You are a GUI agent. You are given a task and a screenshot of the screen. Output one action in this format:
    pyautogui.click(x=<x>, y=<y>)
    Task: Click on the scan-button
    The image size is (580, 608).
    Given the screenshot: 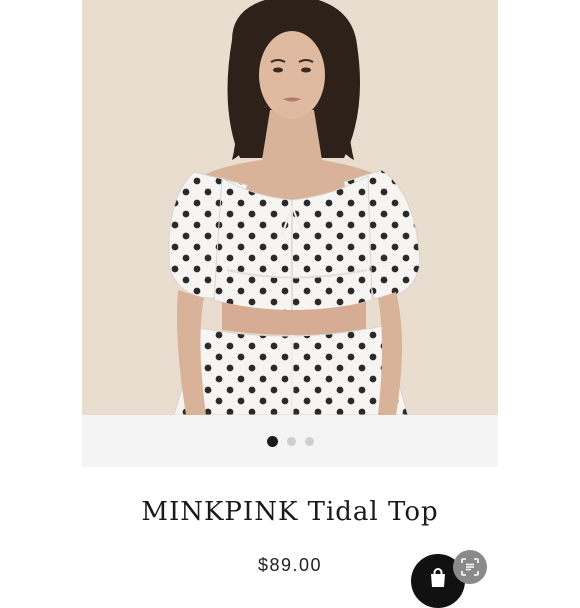 What is the action you would take?
    pyautogui.click(x=470, y=567)
    